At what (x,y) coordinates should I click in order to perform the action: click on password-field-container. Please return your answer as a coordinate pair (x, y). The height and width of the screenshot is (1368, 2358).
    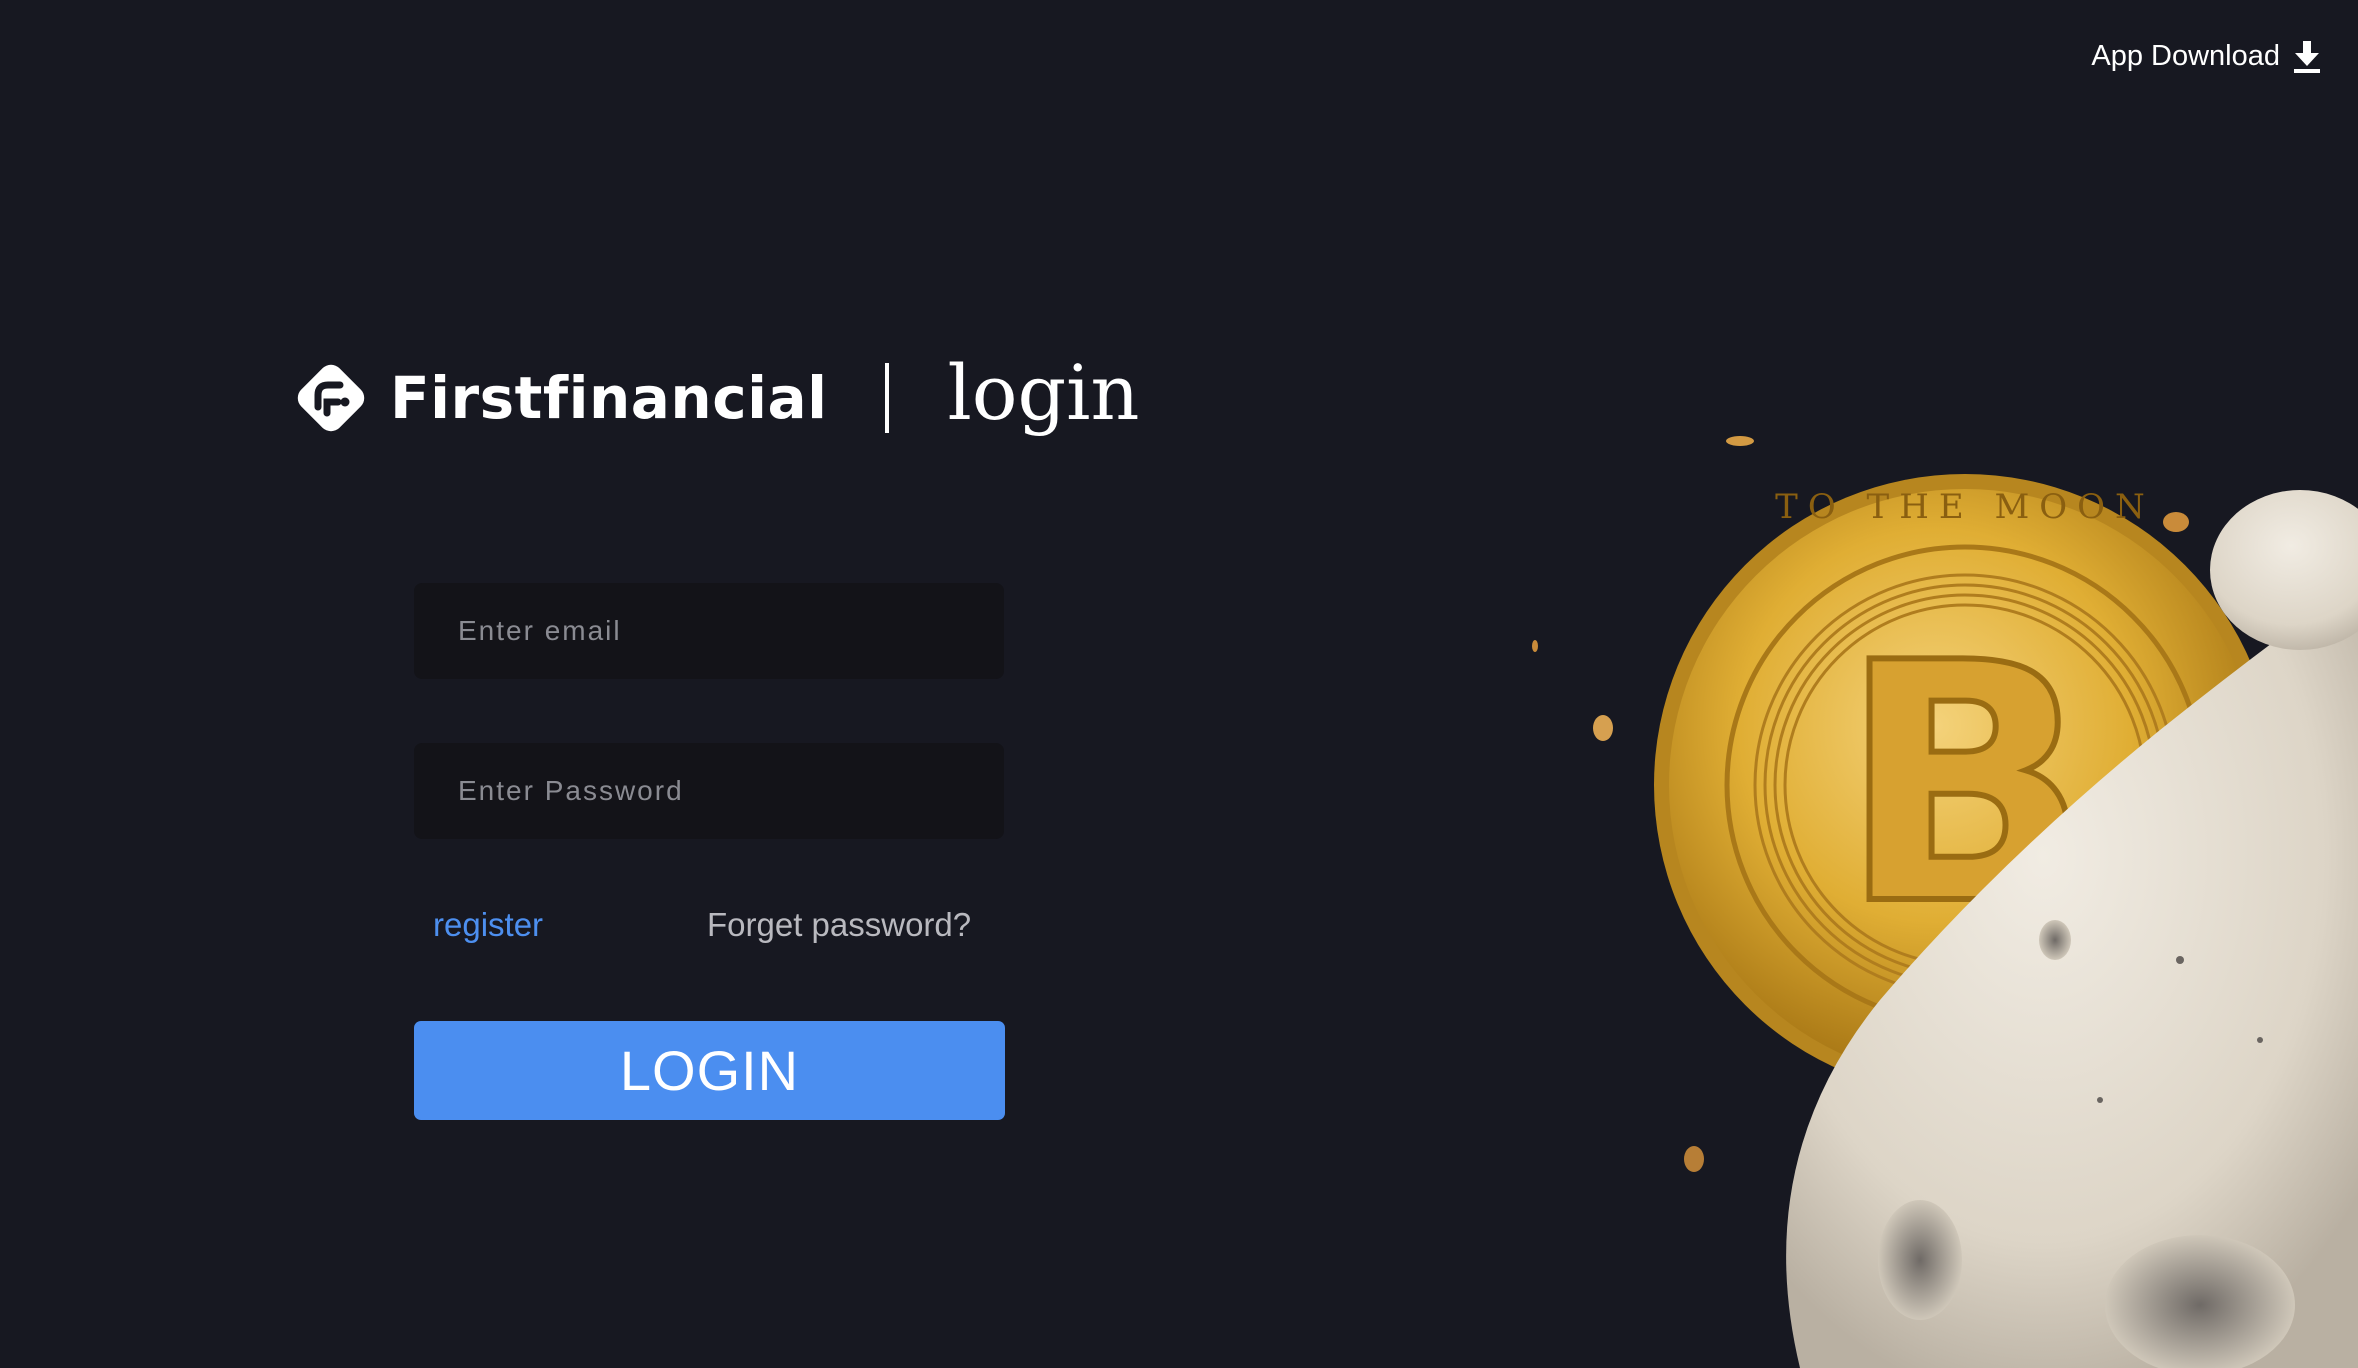
    Looking at the image, I should click on (709, 791).